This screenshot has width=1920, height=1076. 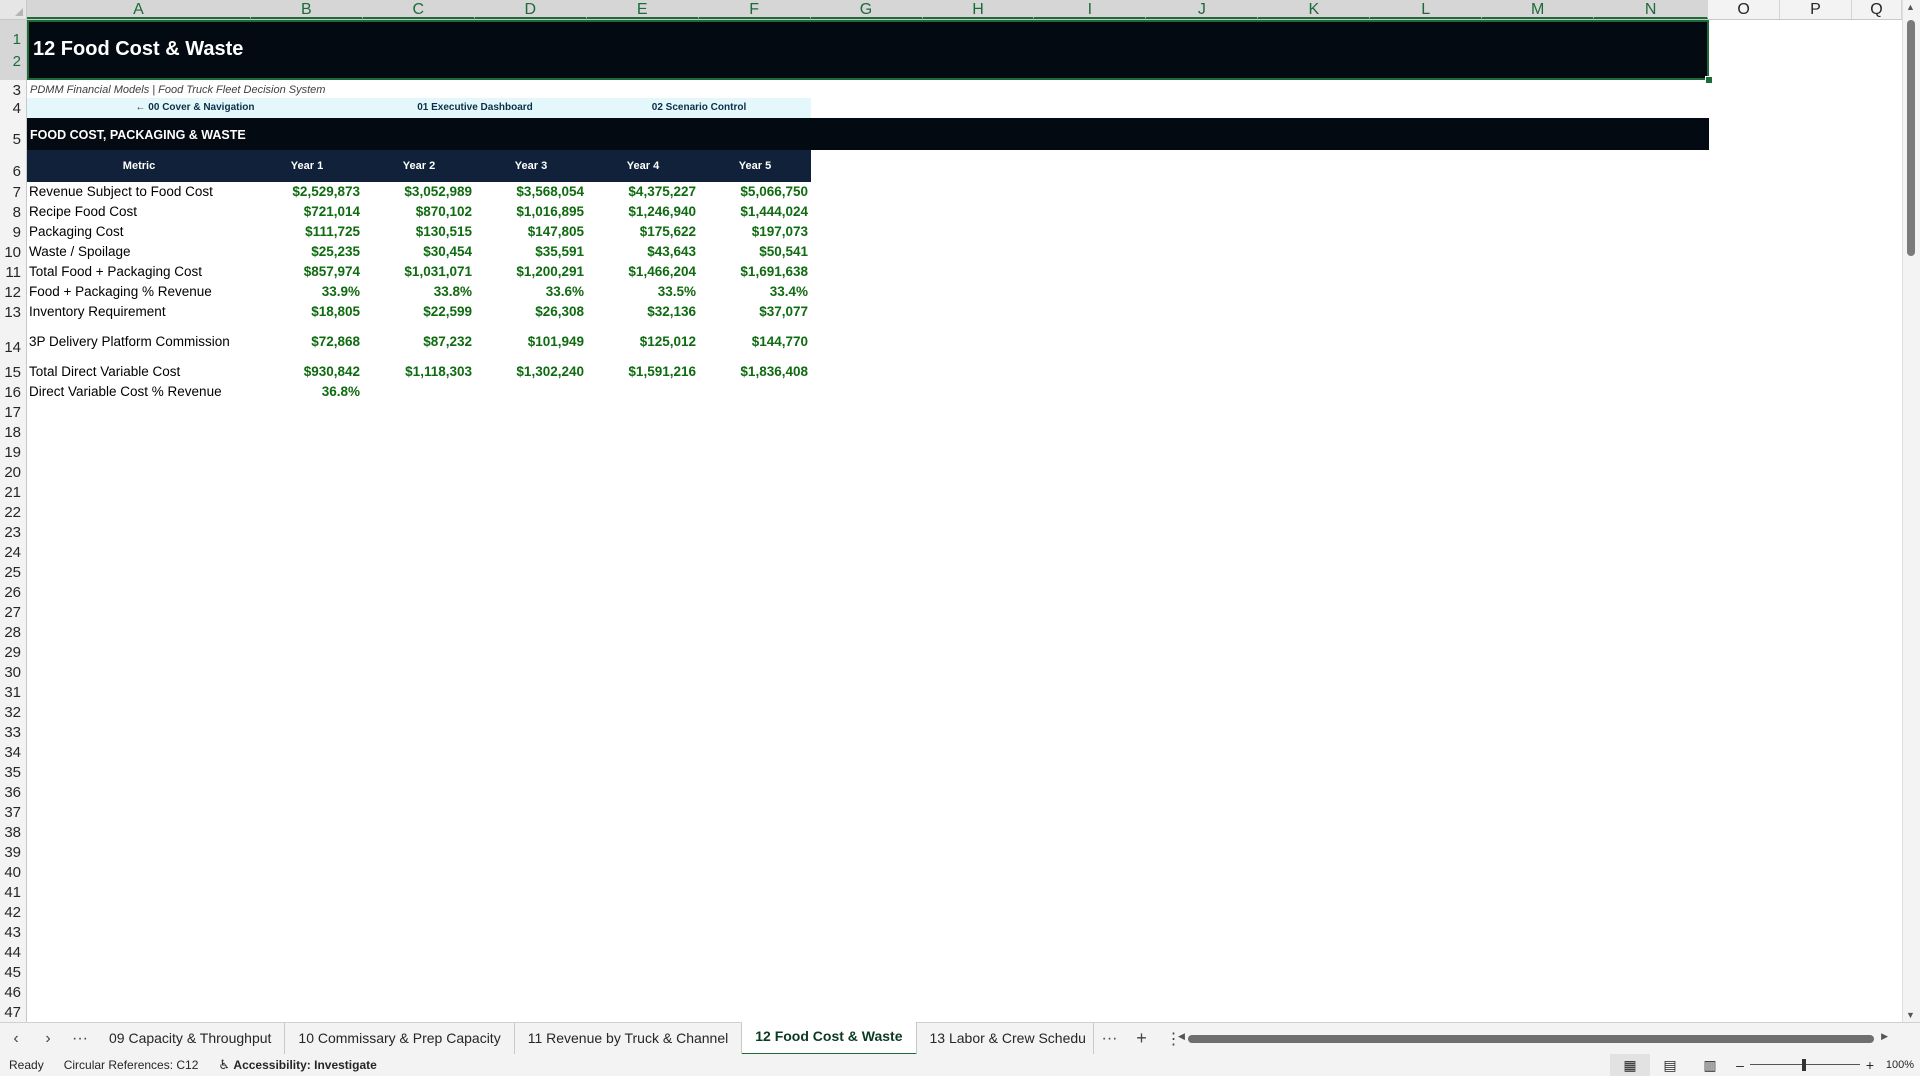 What do you see at coordinates (13, 732) in the screenshot?
I see `row-header: 33` at bounding box center [13, 732].